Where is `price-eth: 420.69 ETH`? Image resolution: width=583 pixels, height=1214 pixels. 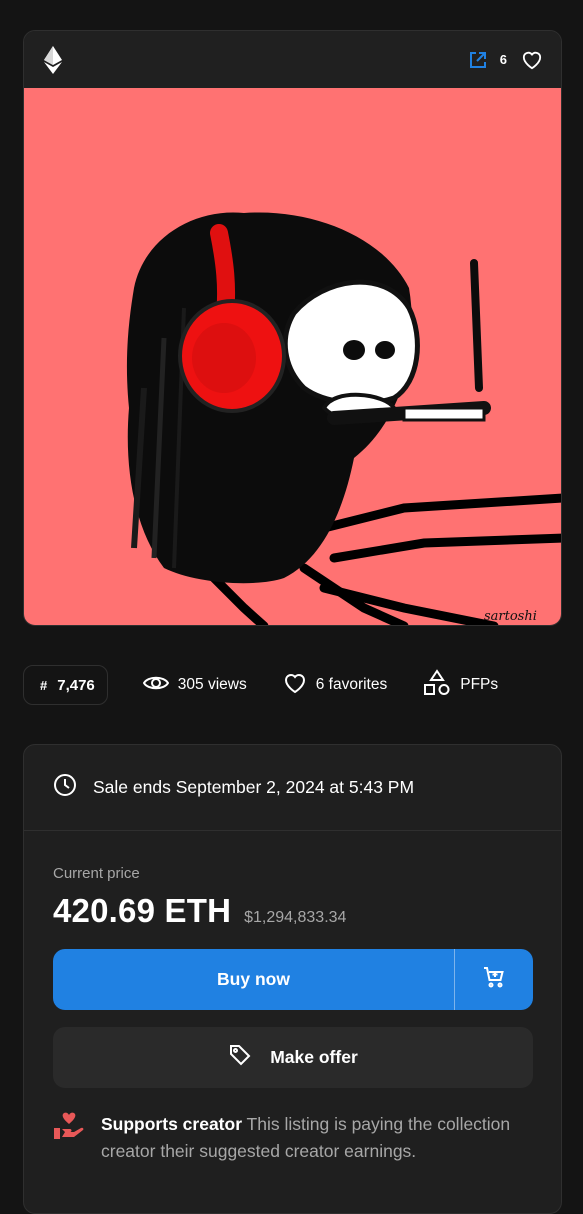 price-eth: 420.69 ETH is located at coordinates (142, 910).